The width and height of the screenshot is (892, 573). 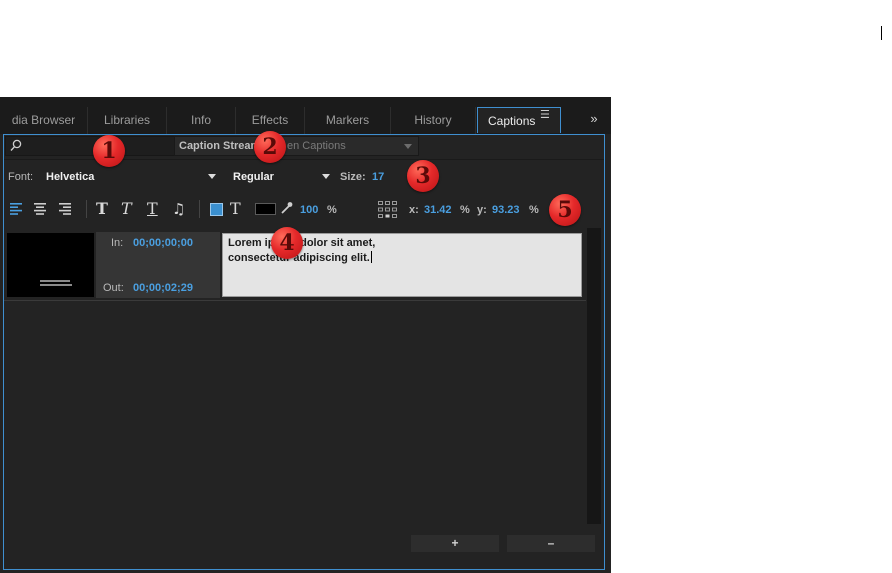 I want to click on in-timecode: 00;00;00;00, so click(x=163, y=243).